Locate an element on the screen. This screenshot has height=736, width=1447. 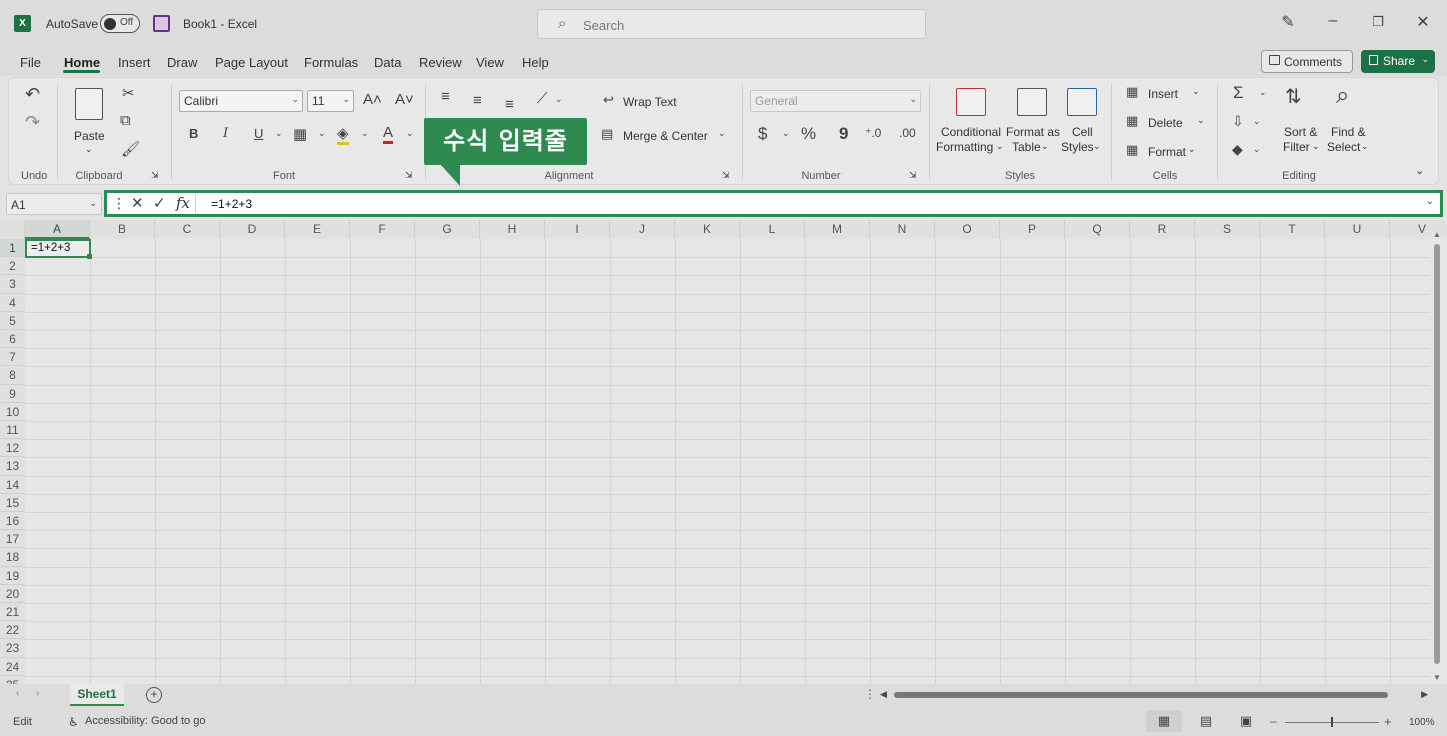
minimize-button: – is located at coordinates (1333, 21).